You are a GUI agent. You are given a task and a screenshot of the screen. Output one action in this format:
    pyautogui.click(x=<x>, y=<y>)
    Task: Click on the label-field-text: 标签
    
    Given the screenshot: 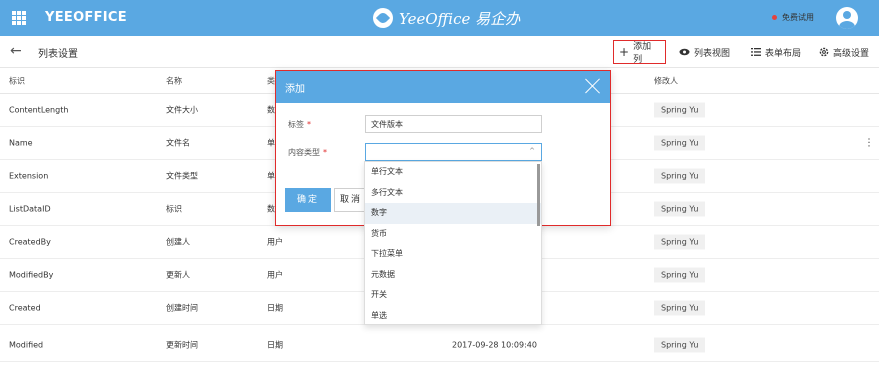 What is the action you would take?
    pyautogui.click(x=296, y=124)
    